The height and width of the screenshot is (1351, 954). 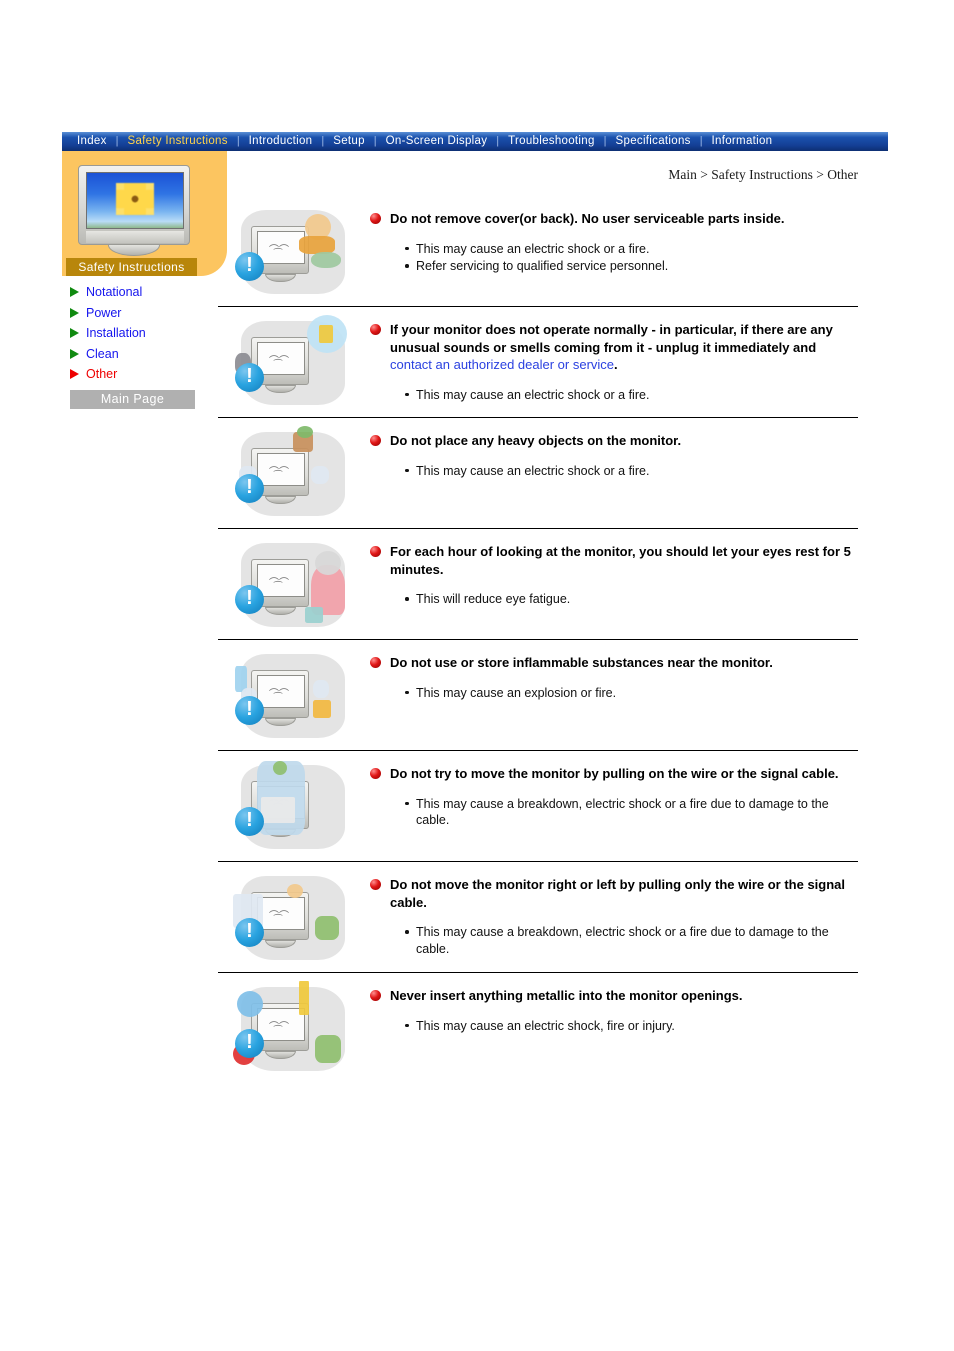 I want to click on no-metallic-objects-in-openings-illustration: ⌒⌒ ⁀!, so click(x=292, y=1027).